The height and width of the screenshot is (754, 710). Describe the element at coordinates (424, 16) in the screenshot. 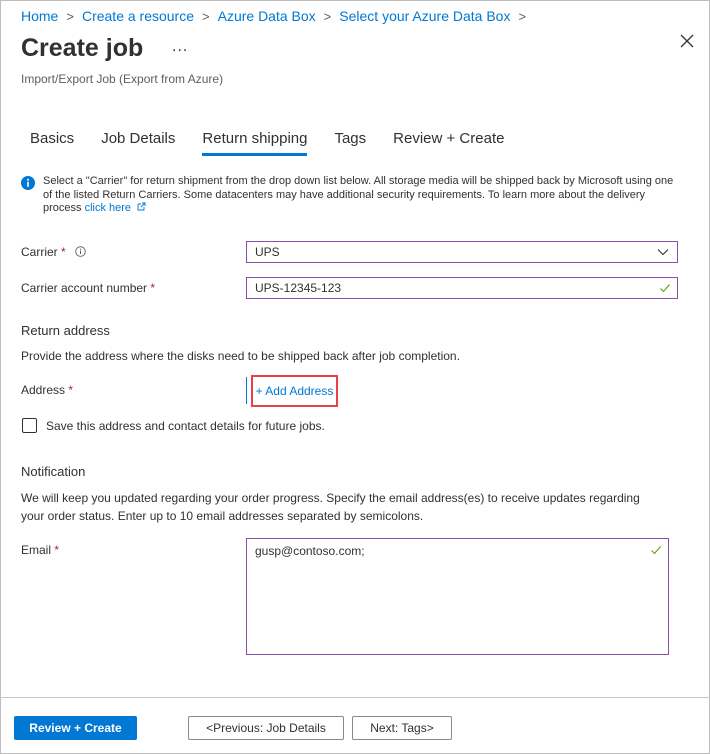

I see `breadcrumb-select-data-box: Select your Azure Data Box` at that location.